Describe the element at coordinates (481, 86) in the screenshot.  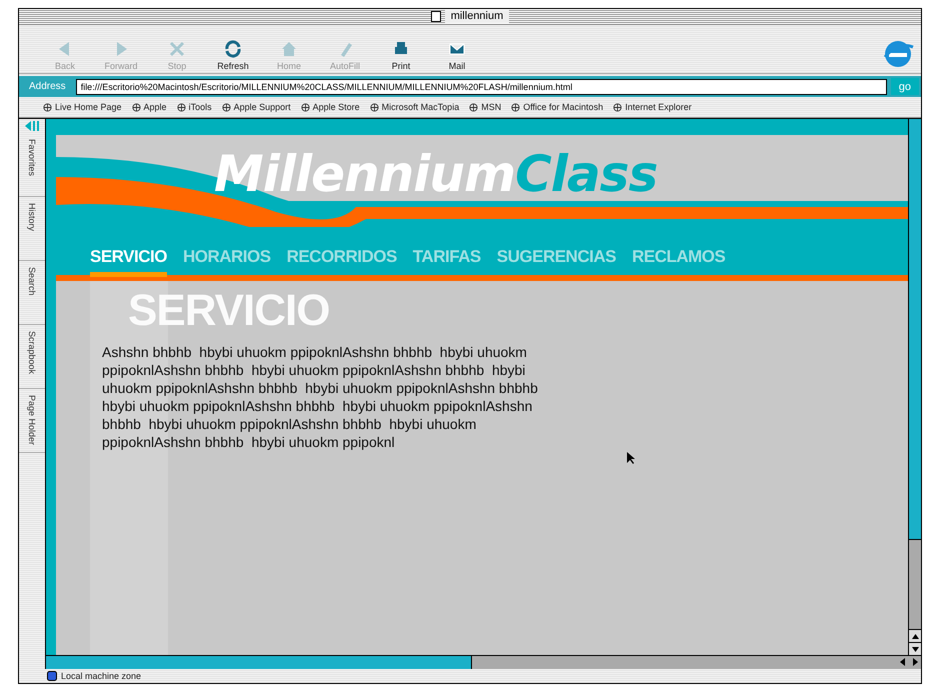
I see `address-field: file:///Escritorio%20Macintosh/Escritorio/MILLENNIUM%20CLASS/MILLENNIUM/MILLENNIUM%20FLASH/millennium.html` at that location.